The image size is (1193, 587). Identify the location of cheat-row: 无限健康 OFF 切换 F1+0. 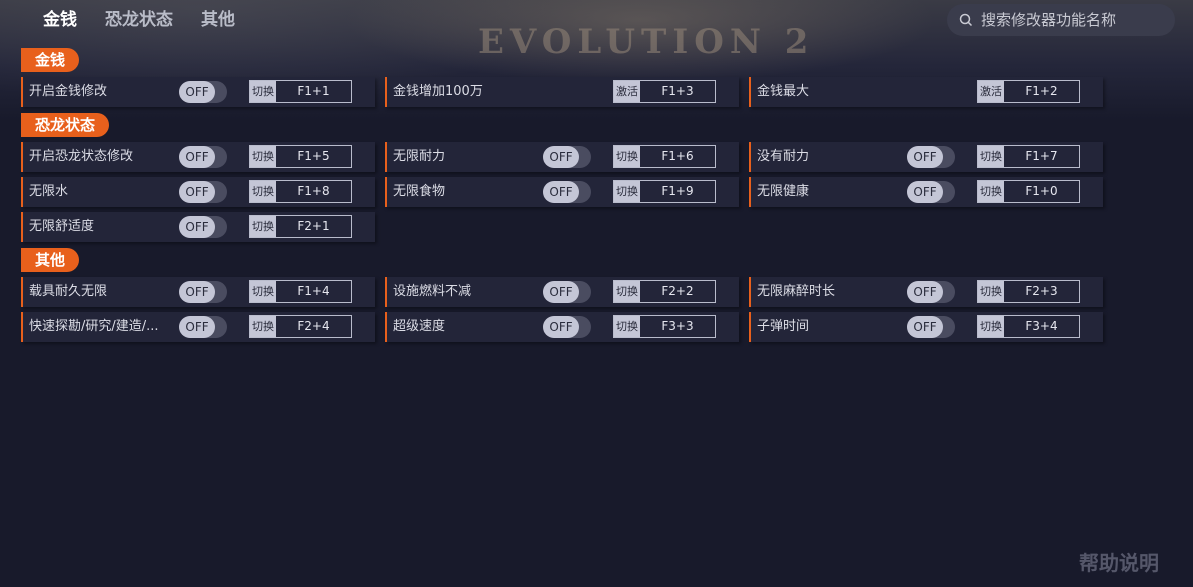
(926, 192).